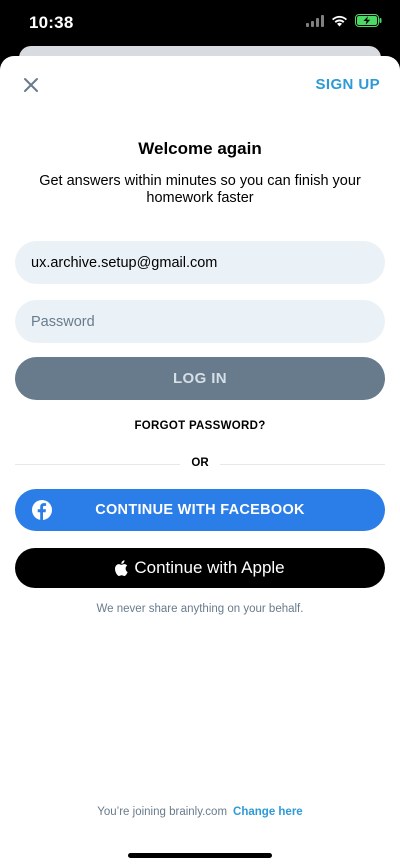 This screenshot has width=400, height=866. I want to click on login-button: LOG IN, so click(200, 378).